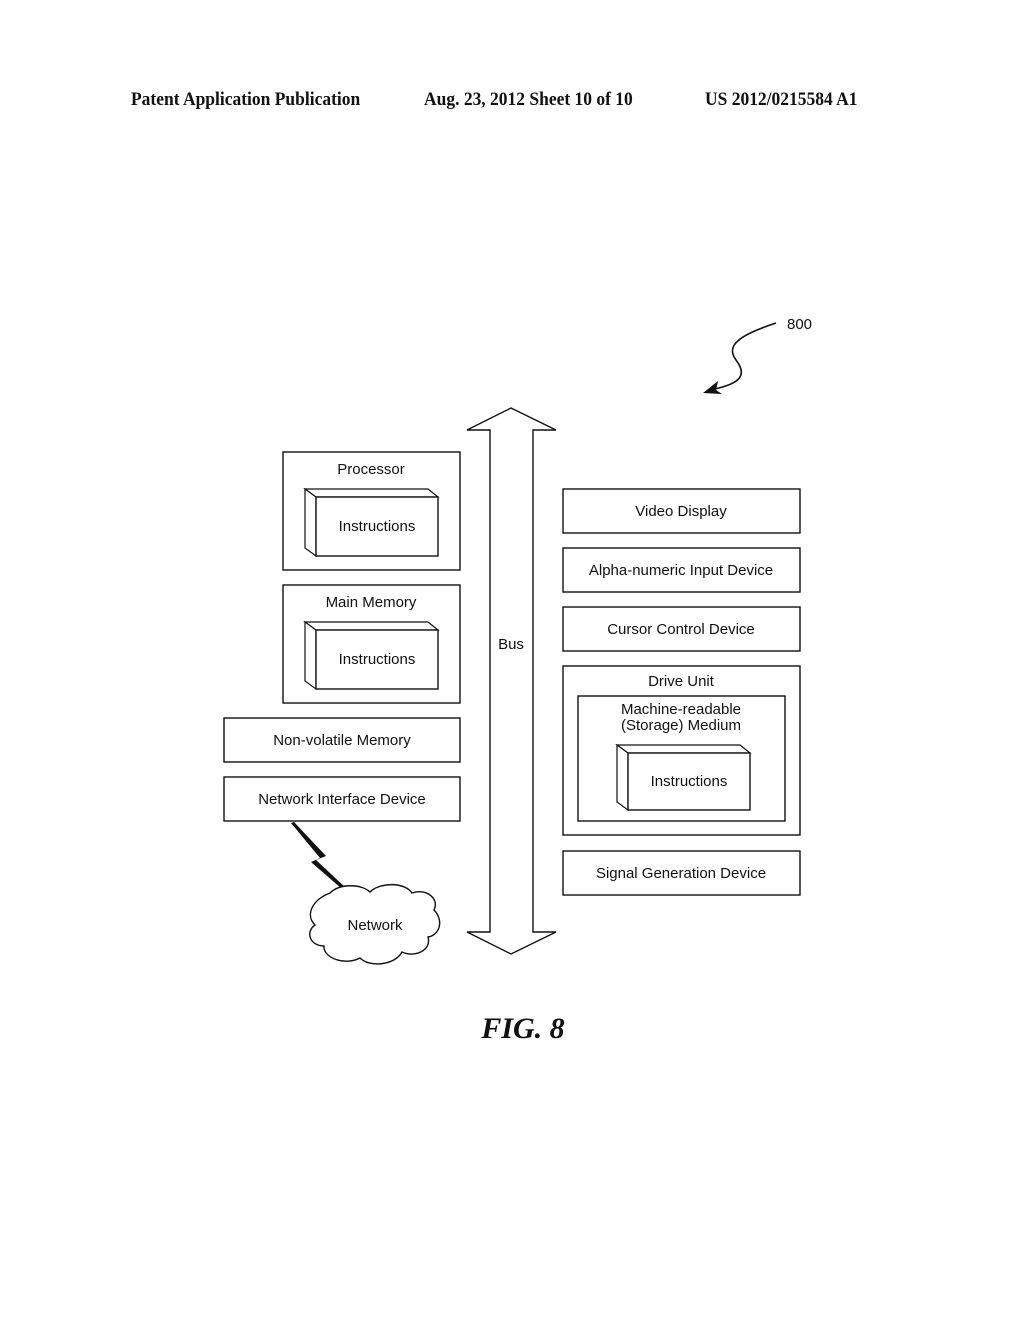 This screenshot has height=1325, width=1024. What do you see at coordinates (511, 644) in the screenshot?
I see `bus-label: Bus` at bounding box center [511, 644].